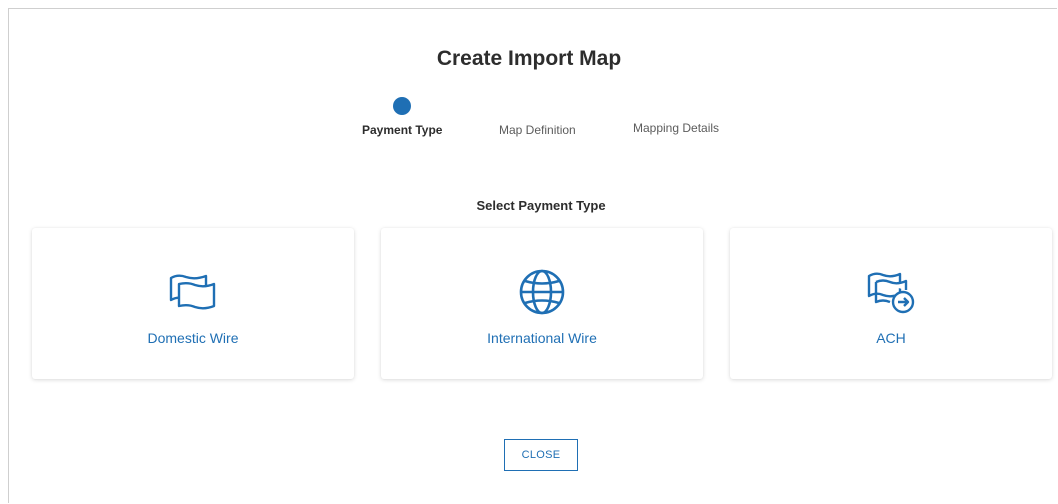 The width and height of the screenshot is (1058, 504). What do you see at coordinates (529, 58) in the screenshot?
I see `dialog-title: Create Import Map` at bounding box center [529, 58].